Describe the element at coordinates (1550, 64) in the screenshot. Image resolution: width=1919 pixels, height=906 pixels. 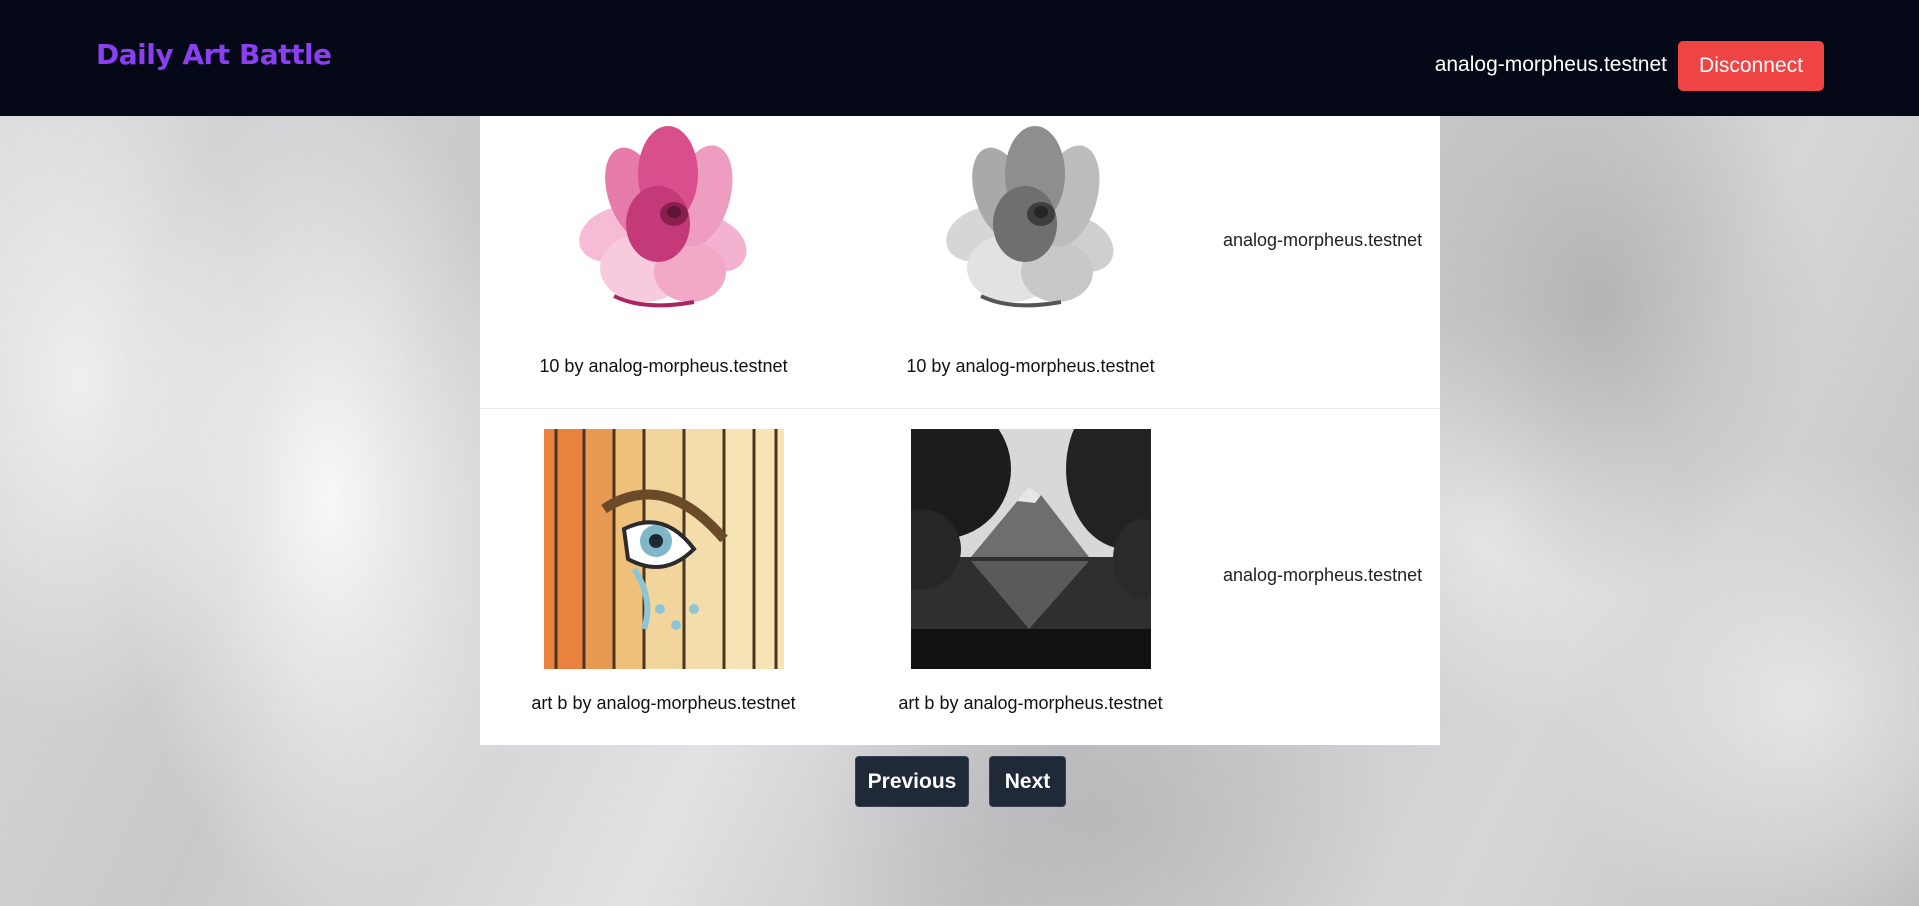
I see `account-id: analog-morpheus.testnet` at that location.